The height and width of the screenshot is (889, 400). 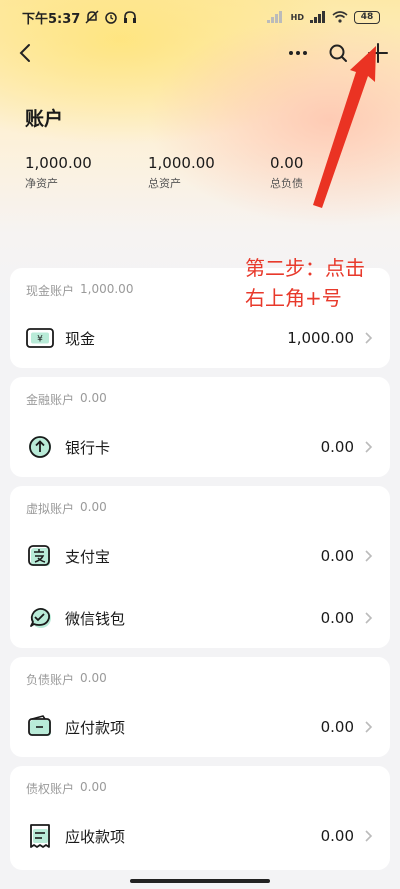 I want to click on account-row-alipay: 支付宝 0.00, so click(x=200, y=556).